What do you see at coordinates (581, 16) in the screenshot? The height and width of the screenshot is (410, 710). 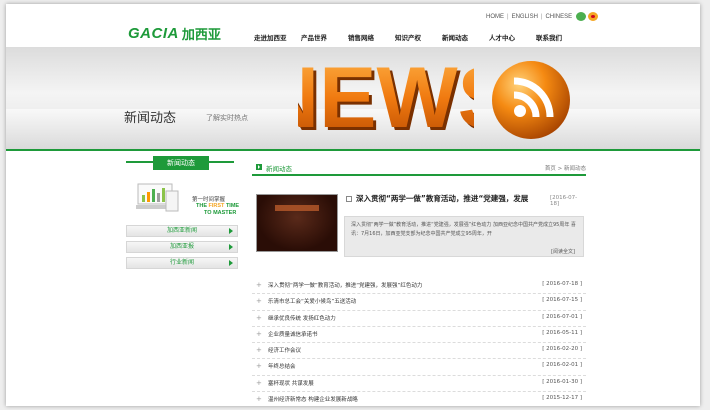 I see `wechat-icon` at bounding box center [581, 16].